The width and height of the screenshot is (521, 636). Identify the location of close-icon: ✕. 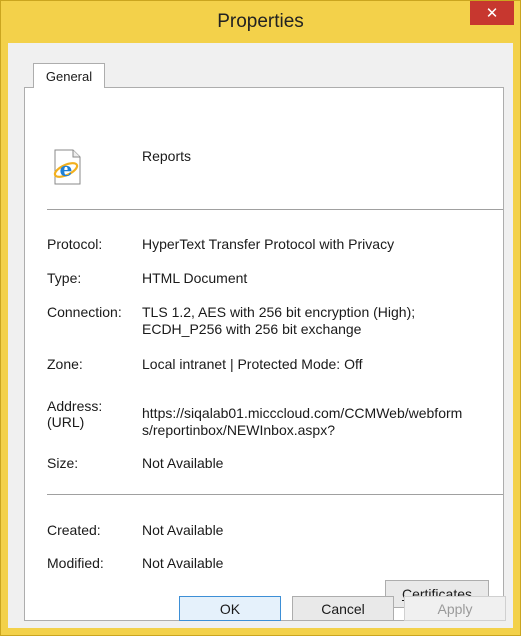
(492, 13).